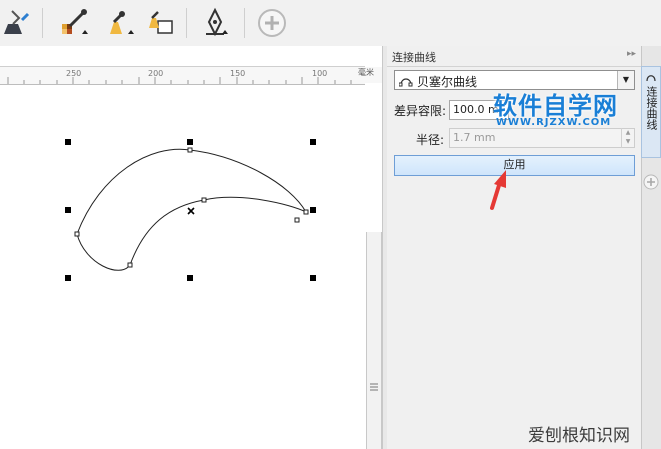 This screenshot has width=661, height=449. What do you see at coordinates (191, 211) in the screenshot?
I see `center-marker-icon` at bounding box center [191, 211].